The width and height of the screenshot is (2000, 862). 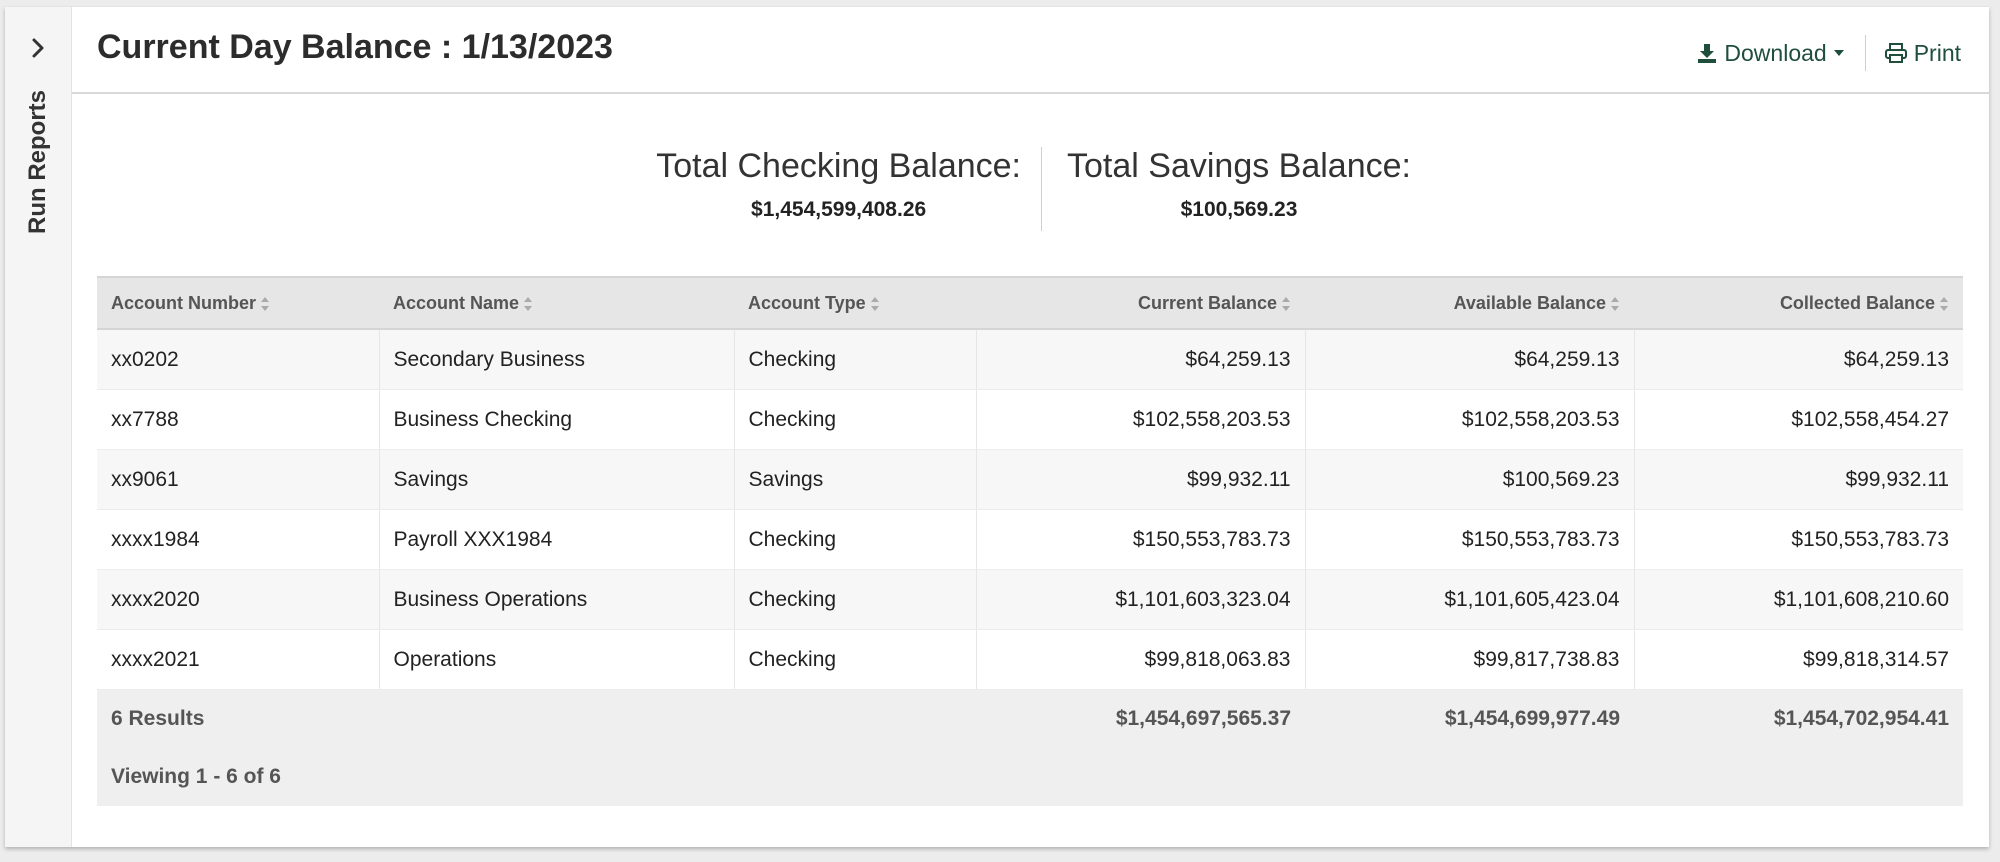 What do you see at coordinates (1239, 209) in the screenshot?
I see `savings-total-value: $100,569.23` at bounding box center [1239, 209].